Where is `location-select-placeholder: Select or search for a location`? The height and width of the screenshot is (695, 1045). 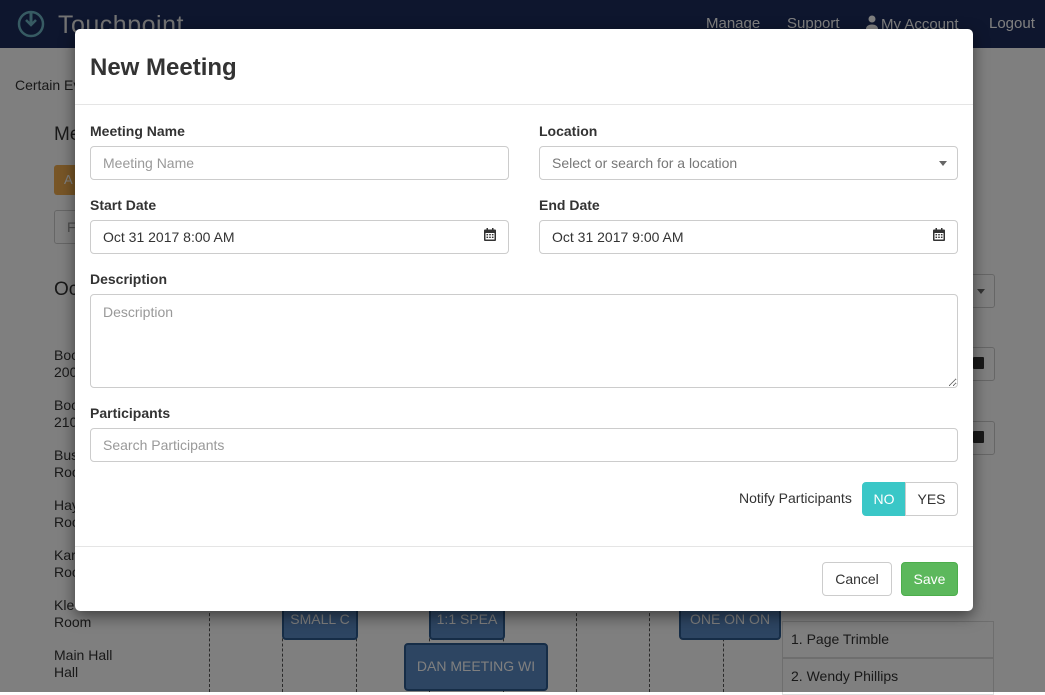 location-select-placeholder: Select or search for a location is located at coordinates (645, 163).